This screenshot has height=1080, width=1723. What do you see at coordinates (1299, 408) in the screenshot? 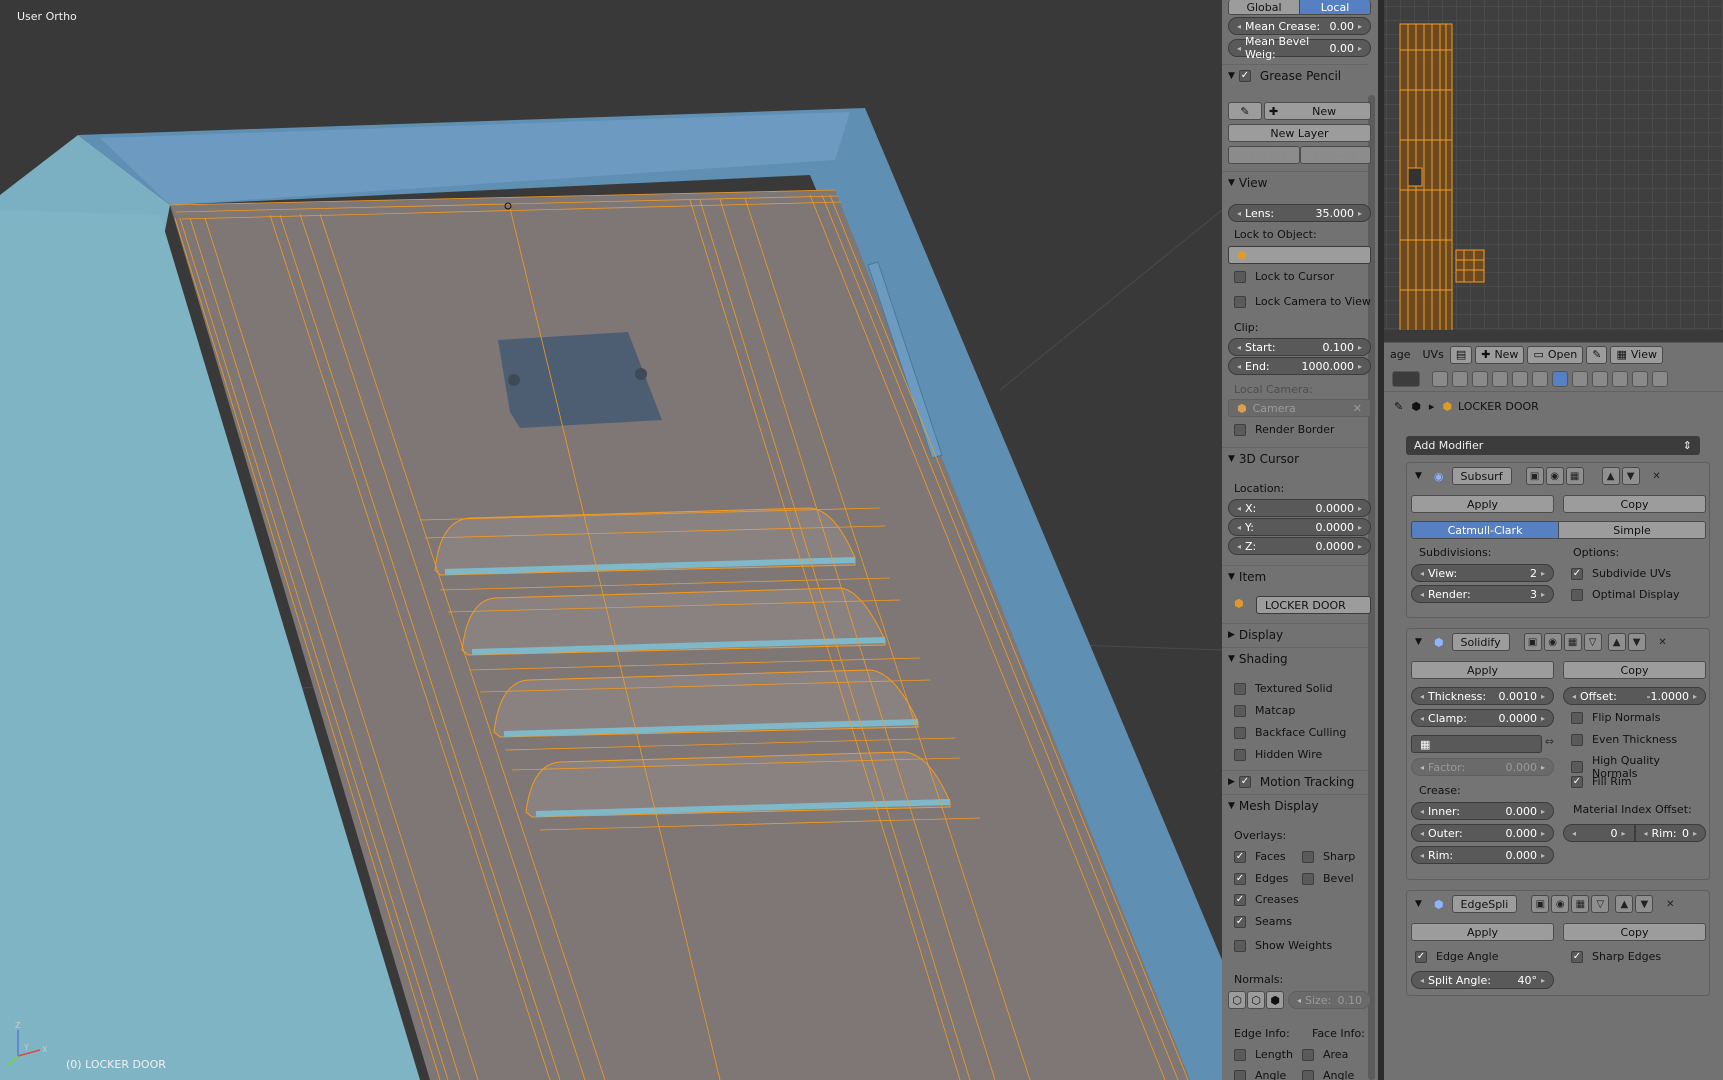
I see `camera-field: ⬢ Camera ✕` at bounding box center [1299, 408].